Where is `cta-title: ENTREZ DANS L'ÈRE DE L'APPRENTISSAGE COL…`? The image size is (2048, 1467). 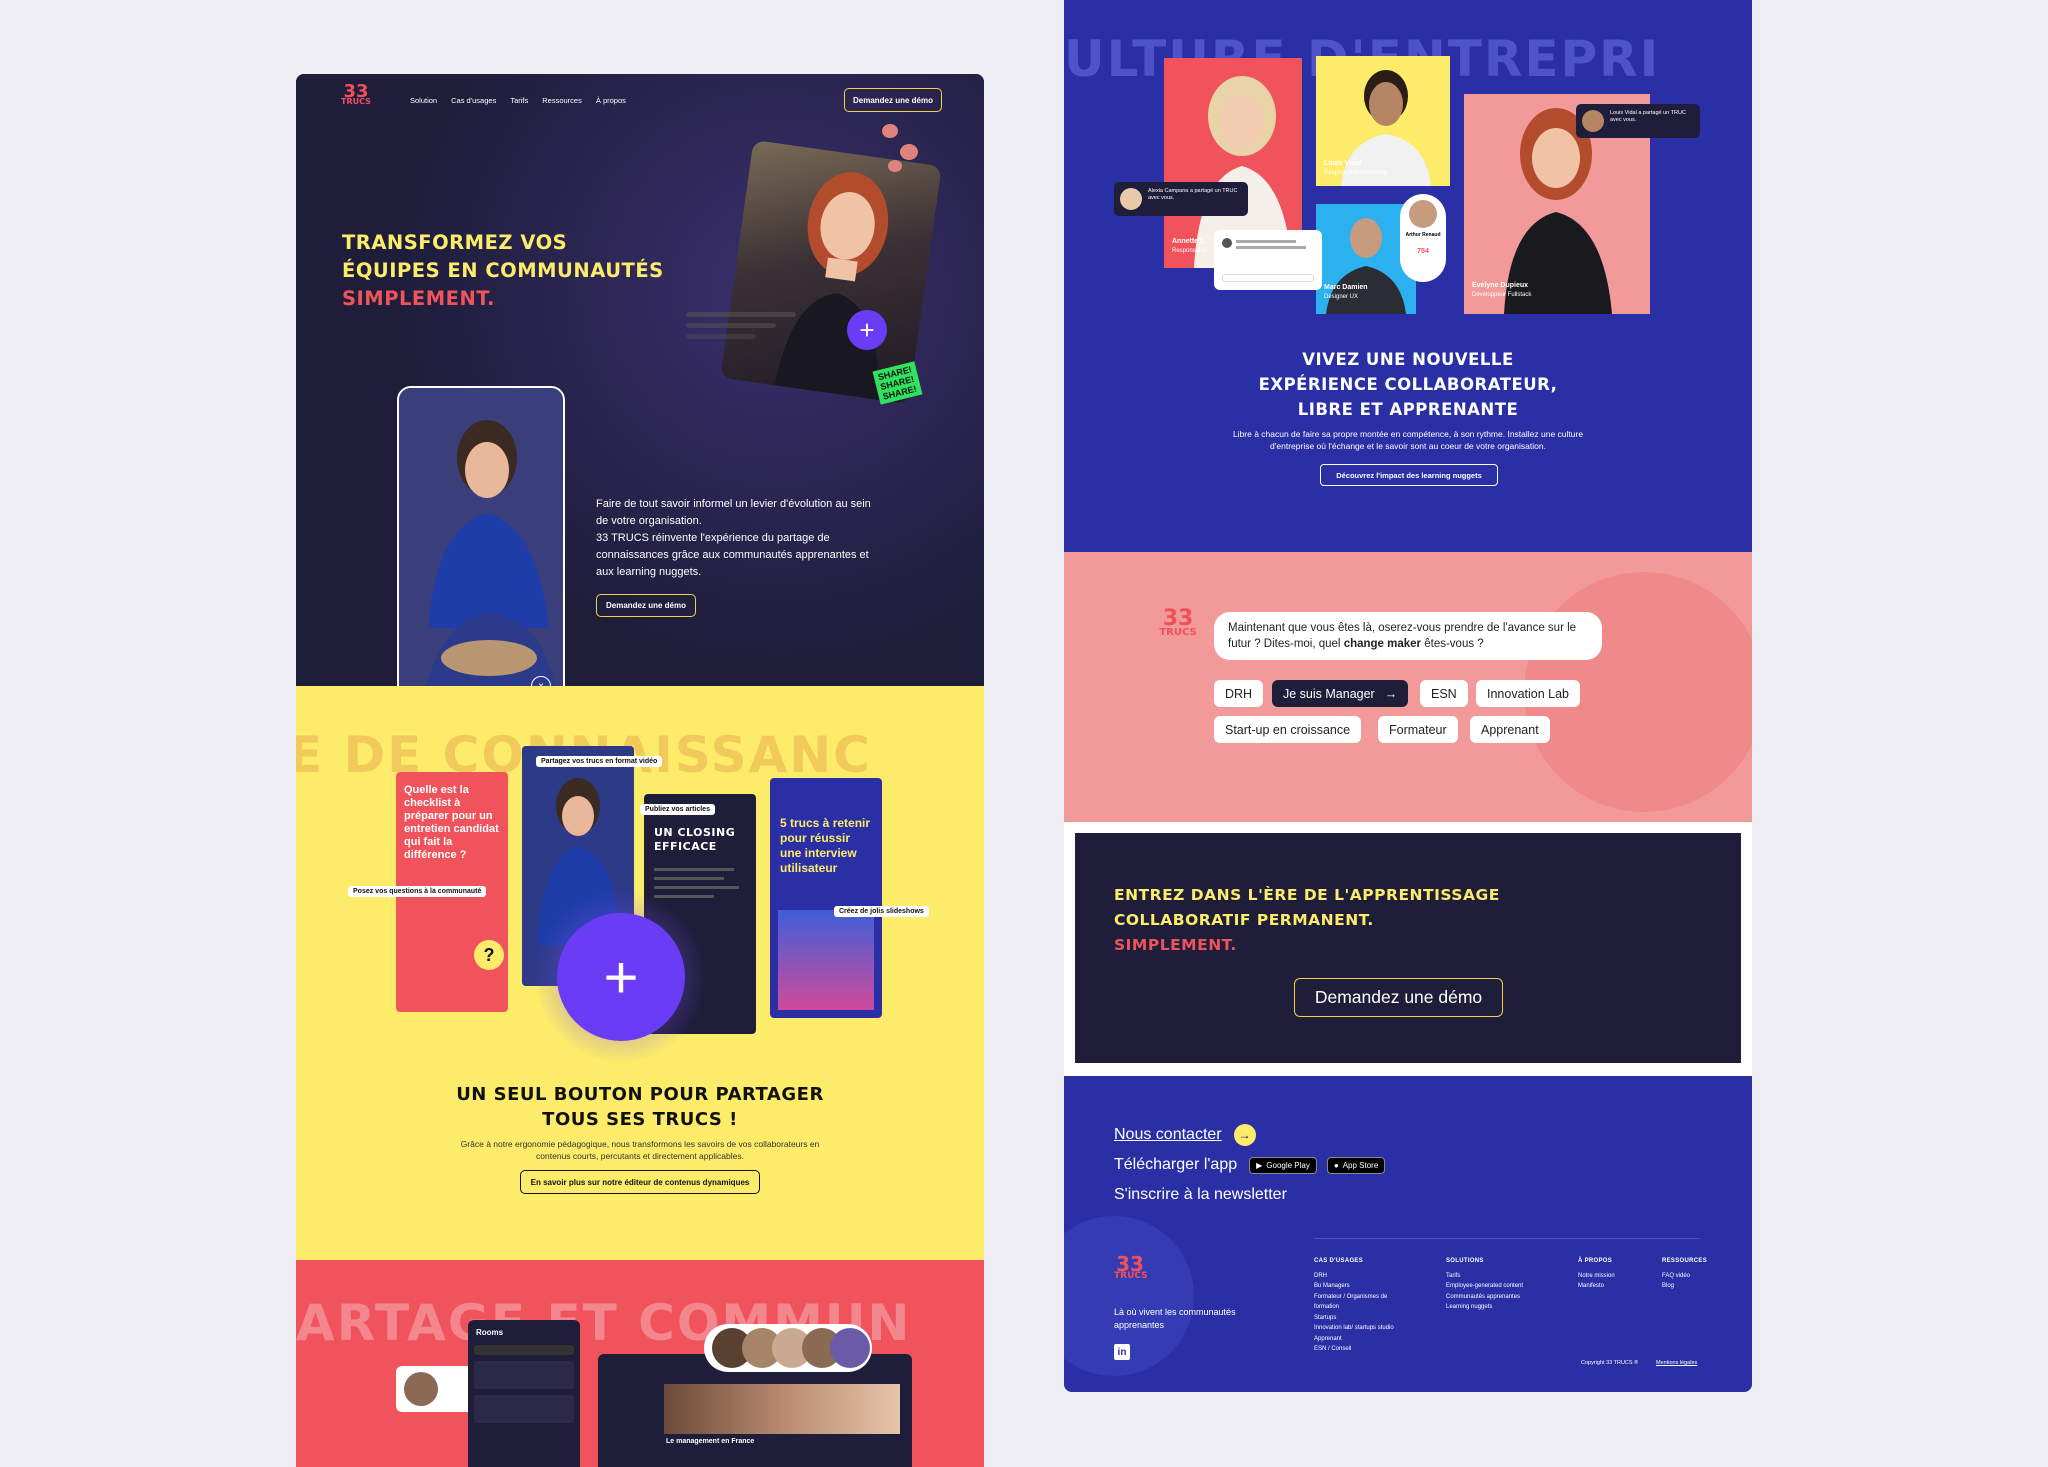
cta-title: ENTREZ DANS L'ÈRE DE L'APPRENTISSAGE COL… is located at coordinates (1307, 920).